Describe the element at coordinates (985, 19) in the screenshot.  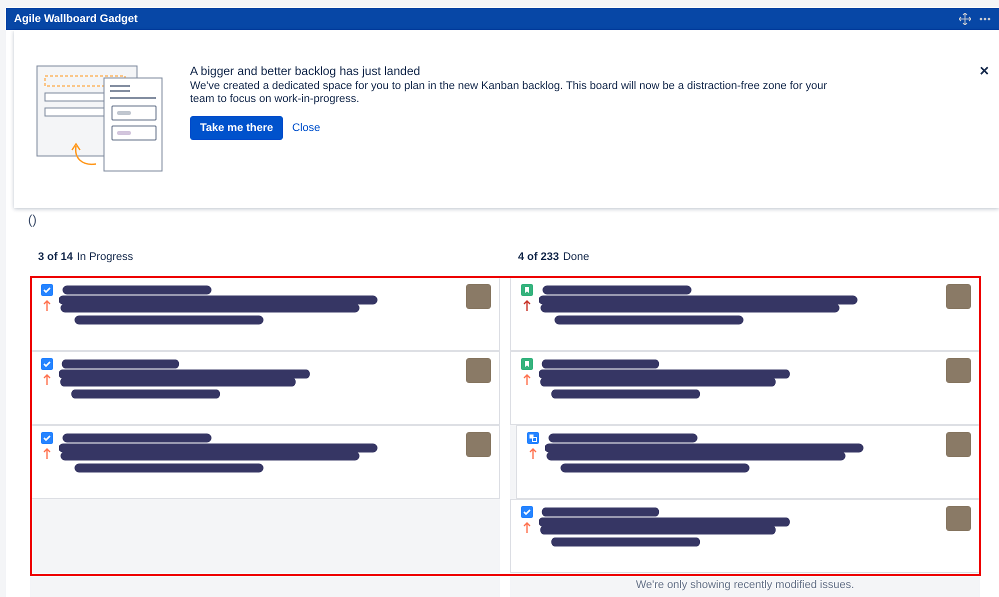
I see `more-icon` at that location.